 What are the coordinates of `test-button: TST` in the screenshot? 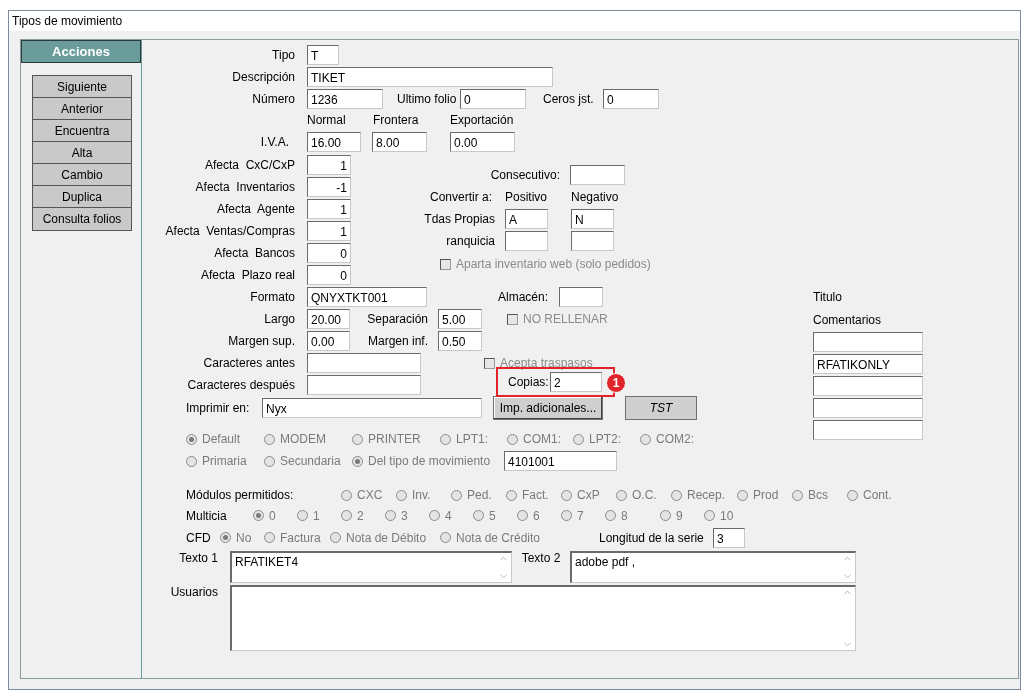 It's located at (661, 408).